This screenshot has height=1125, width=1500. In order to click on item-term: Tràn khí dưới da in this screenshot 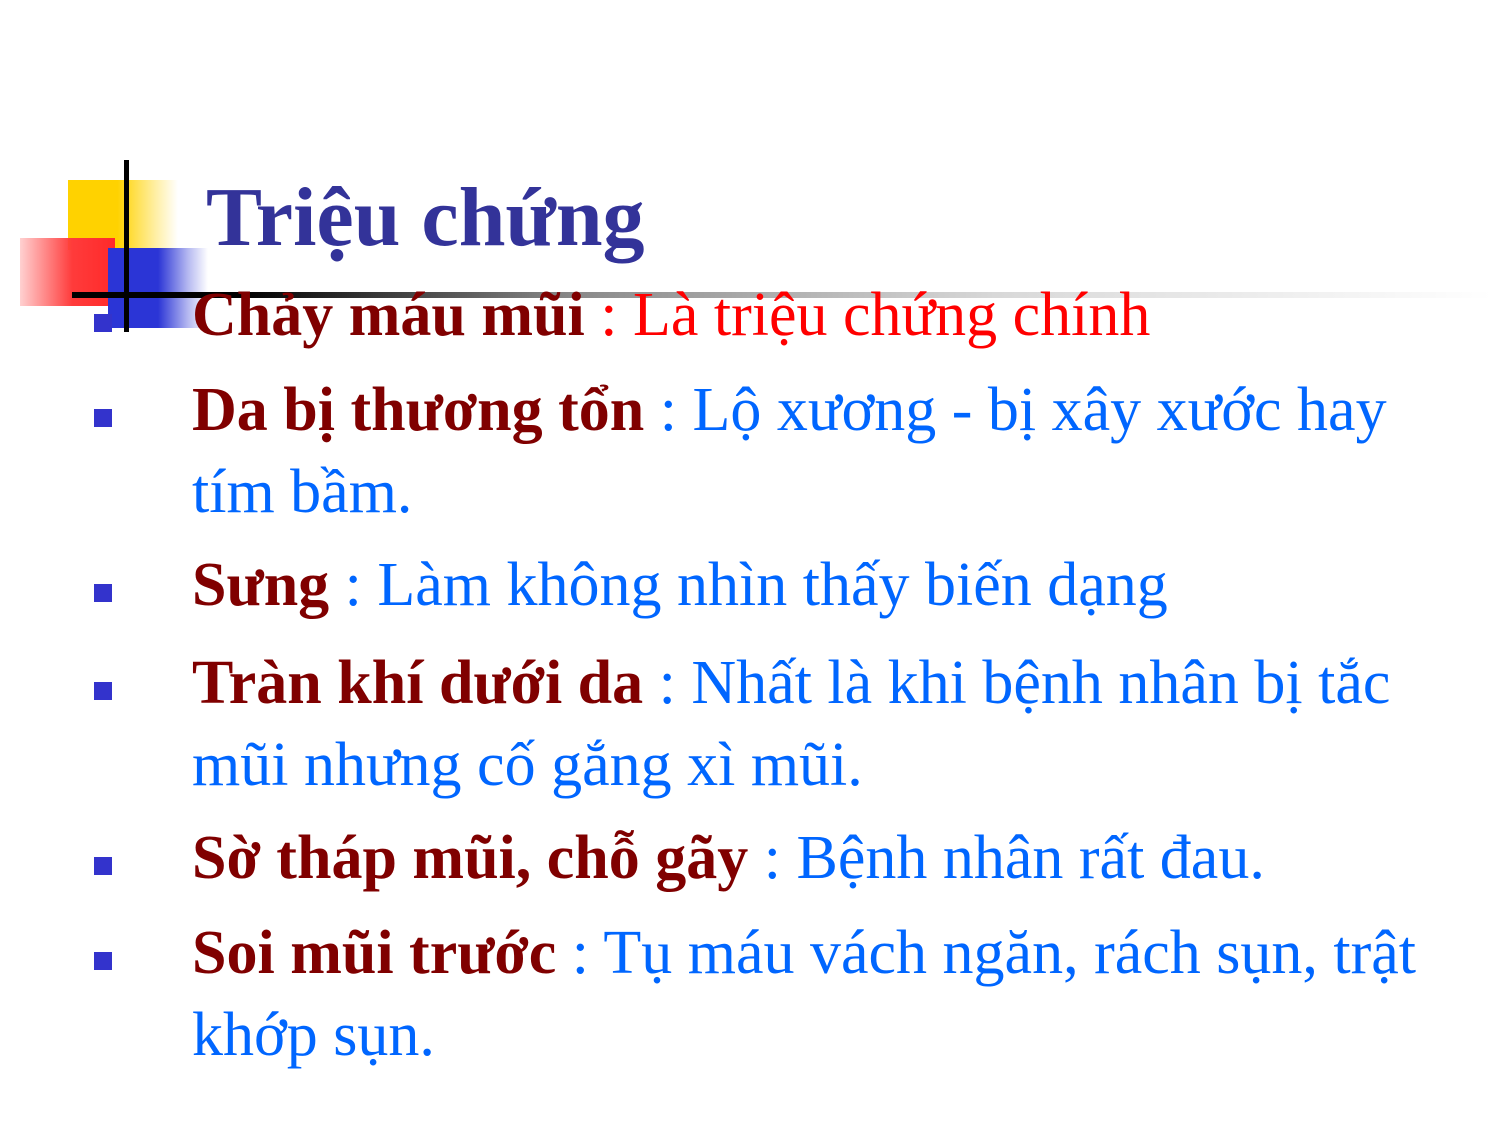, I will do `click(418, 683)`.